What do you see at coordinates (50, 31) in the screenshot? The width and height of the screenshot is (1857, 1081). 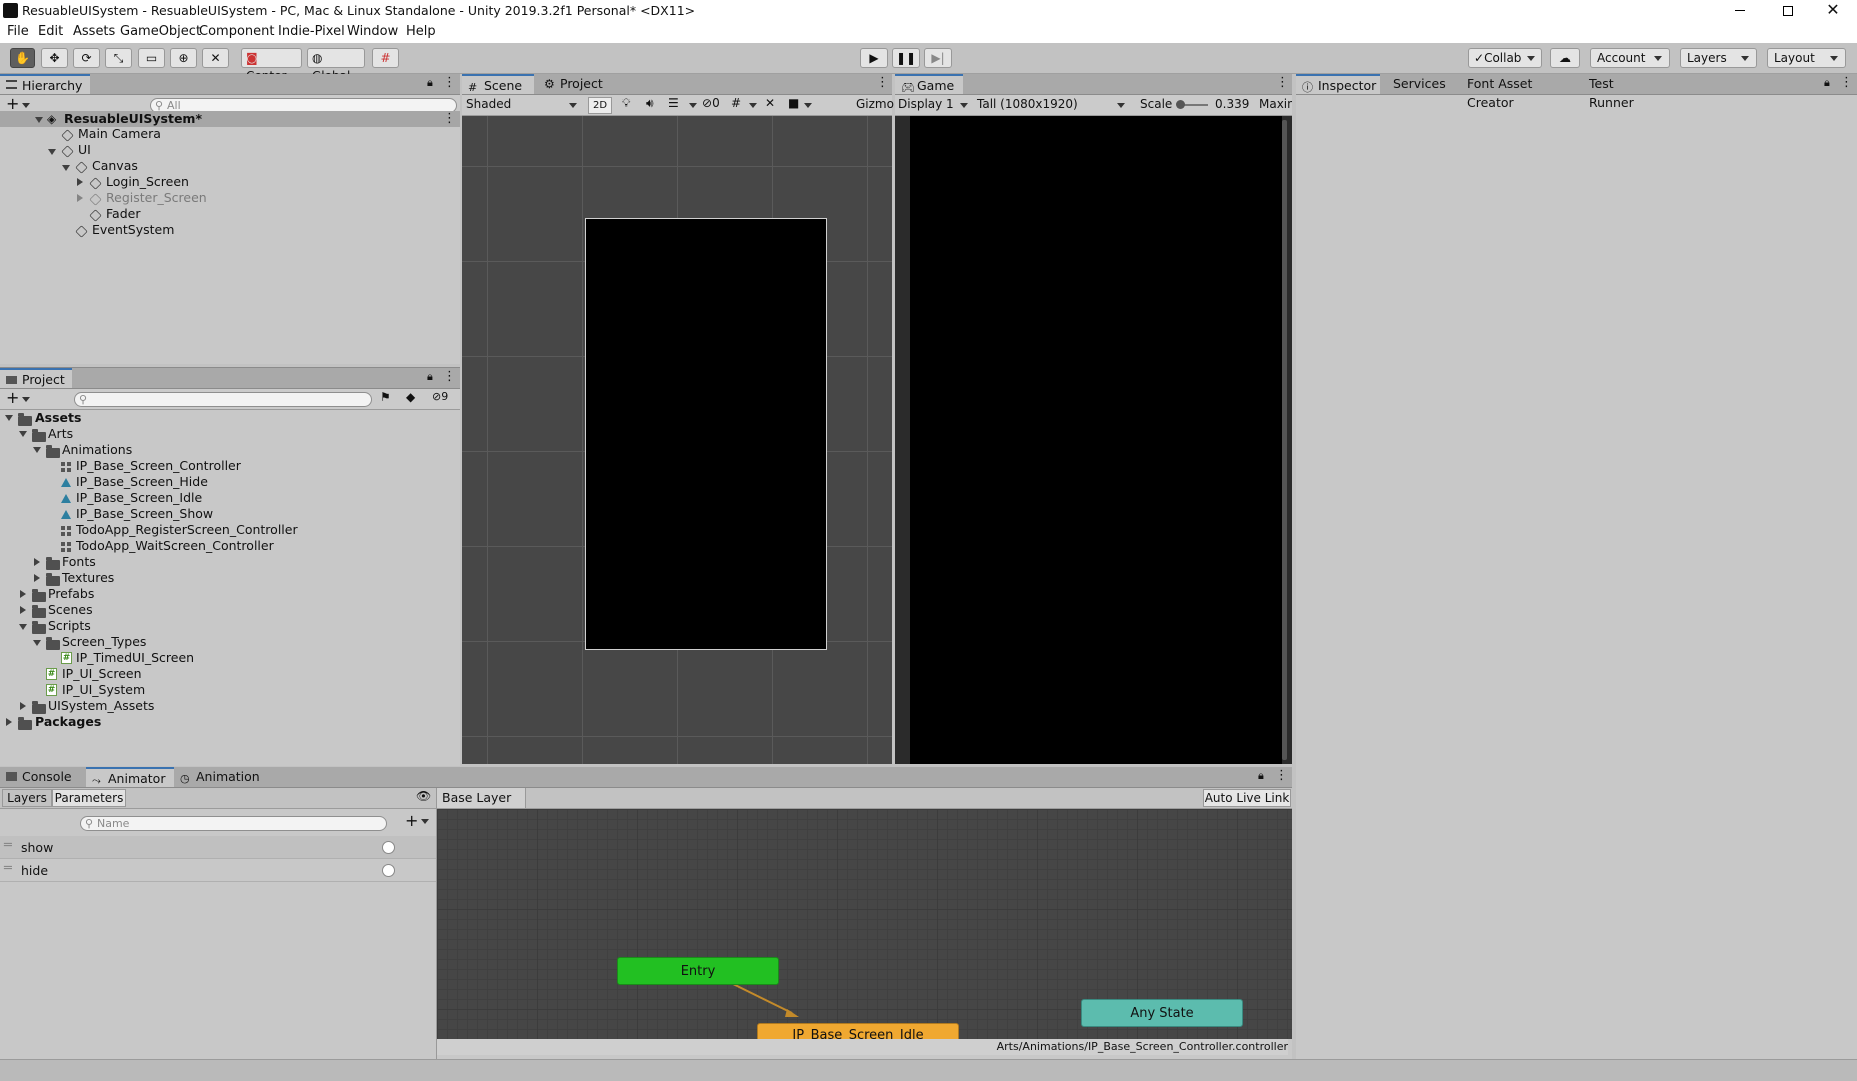 I see `menu-edit: Edit` at bounding box center [50, 31].